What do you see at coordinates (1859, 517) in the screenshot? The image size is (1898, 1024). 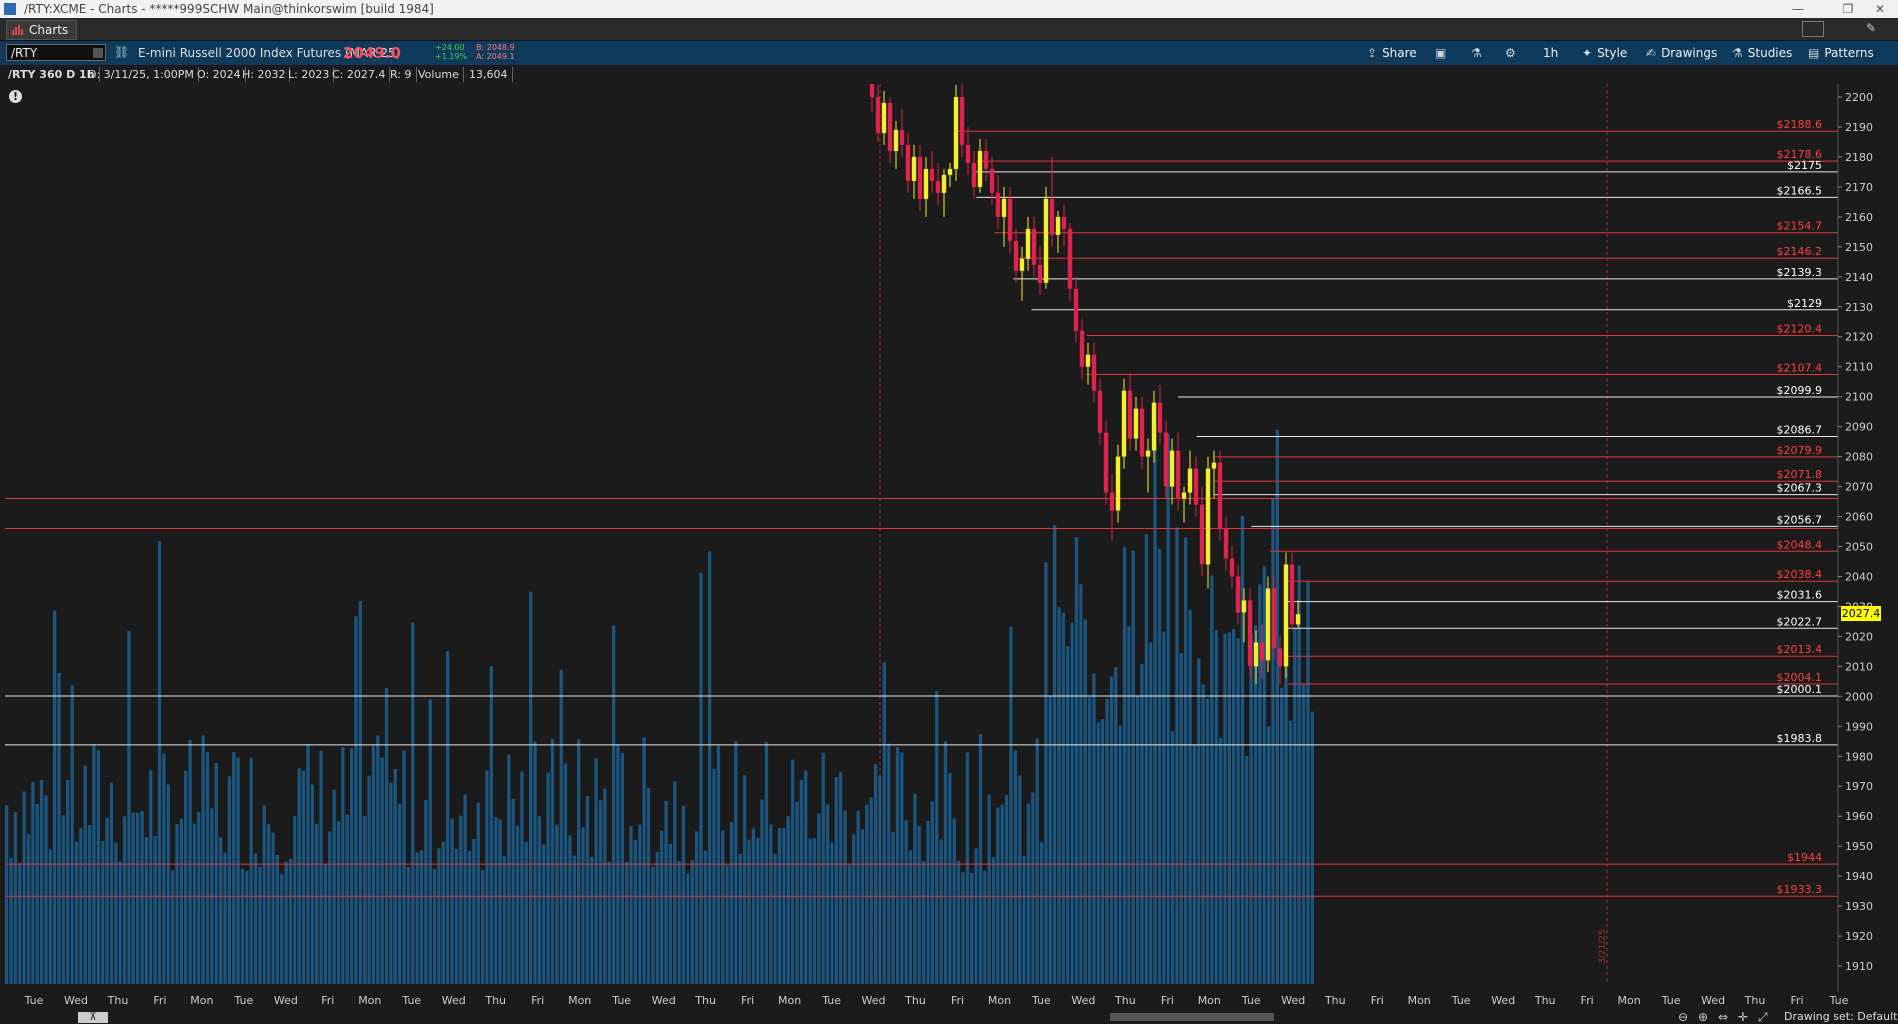 I see `price-axis-label: 2060` at bounding box center [1859, 517].